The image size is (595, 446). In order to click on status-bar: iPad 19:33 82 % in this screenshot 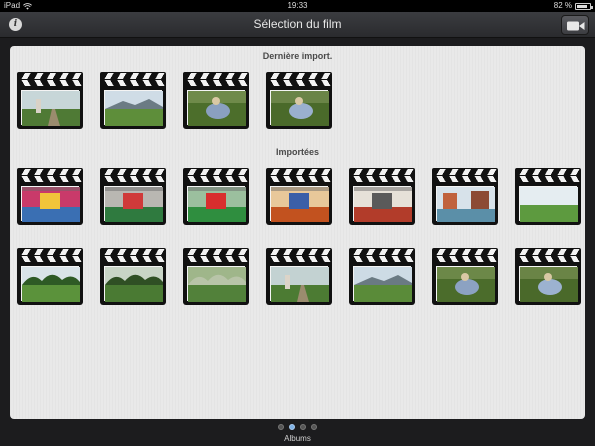, I will do `click(297, 6)`.